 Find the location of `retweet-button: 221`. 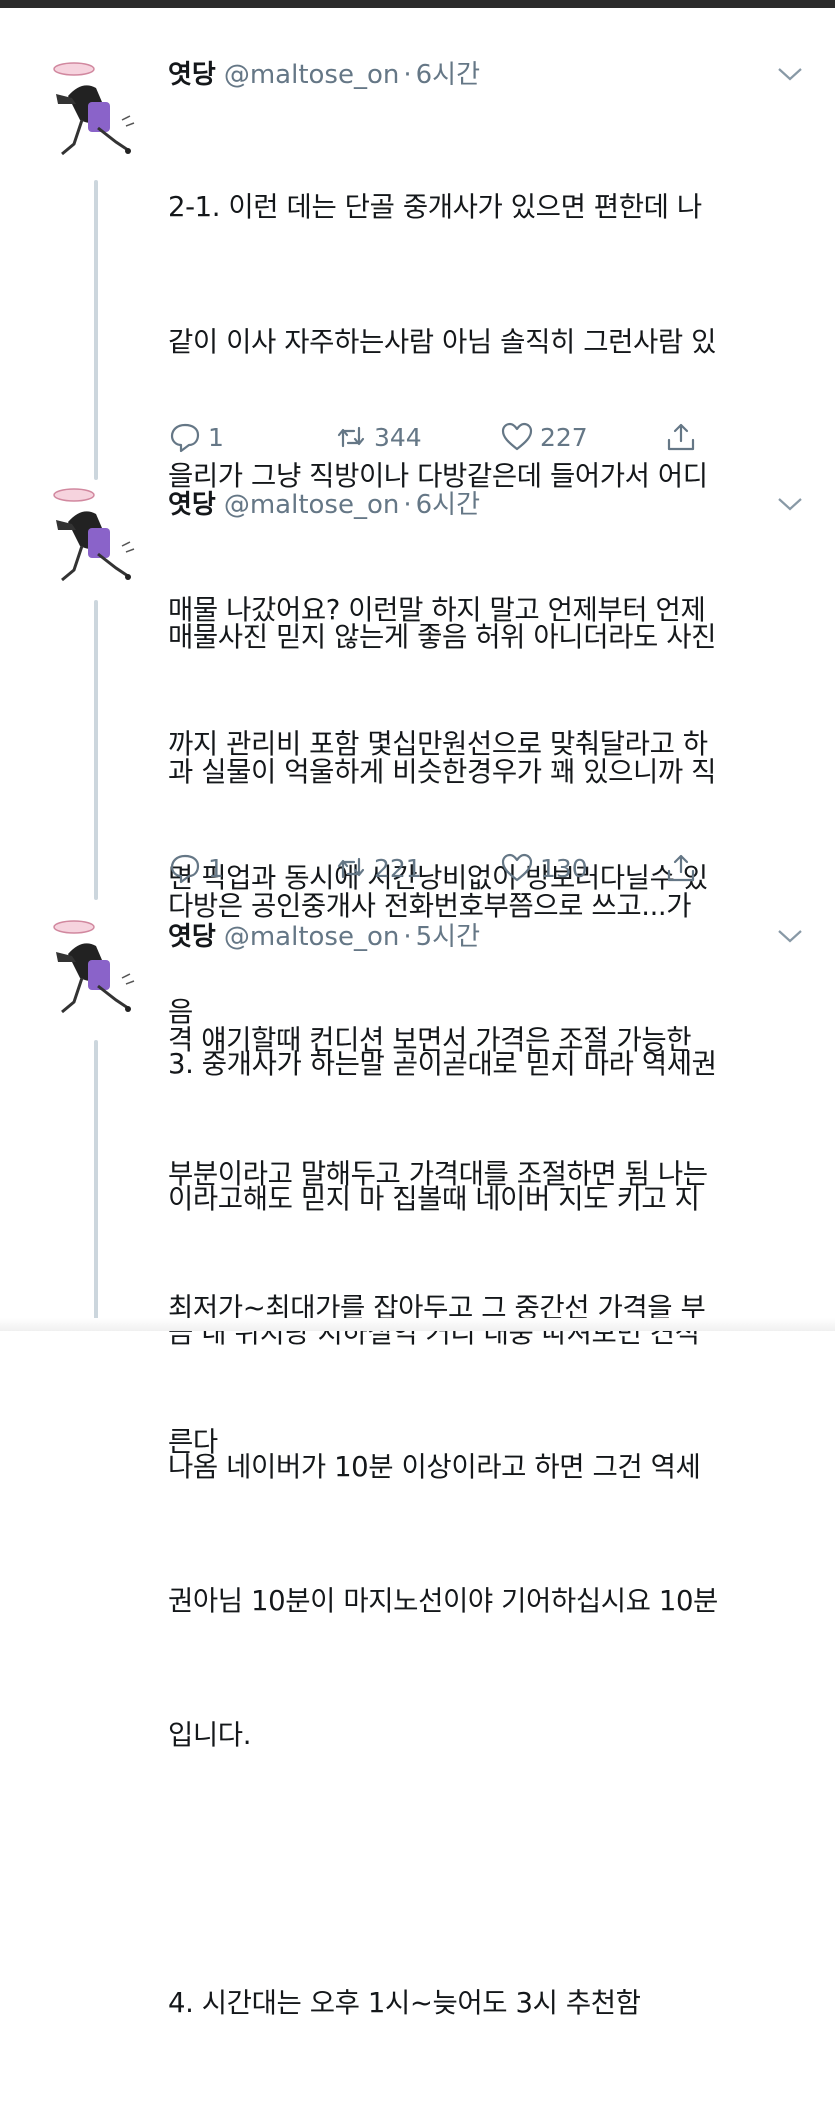

retweet-button: 221 is located at coordinates (378, 868).